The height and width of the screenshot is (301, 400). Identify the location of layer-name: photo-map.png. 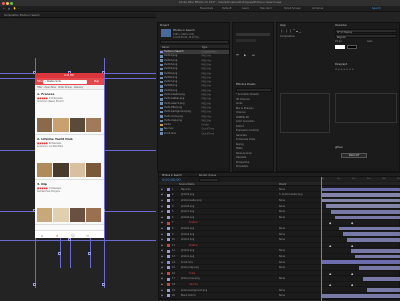
(211, 267).